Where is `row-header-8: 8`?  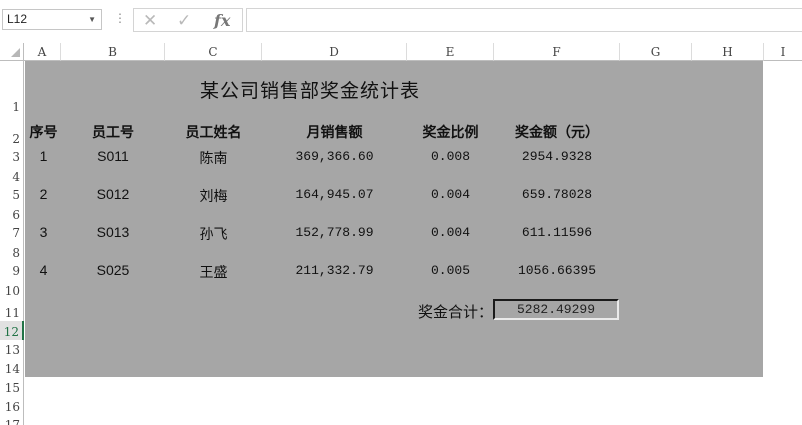
row-header-8: 8 is located at coordinates (12, 251).